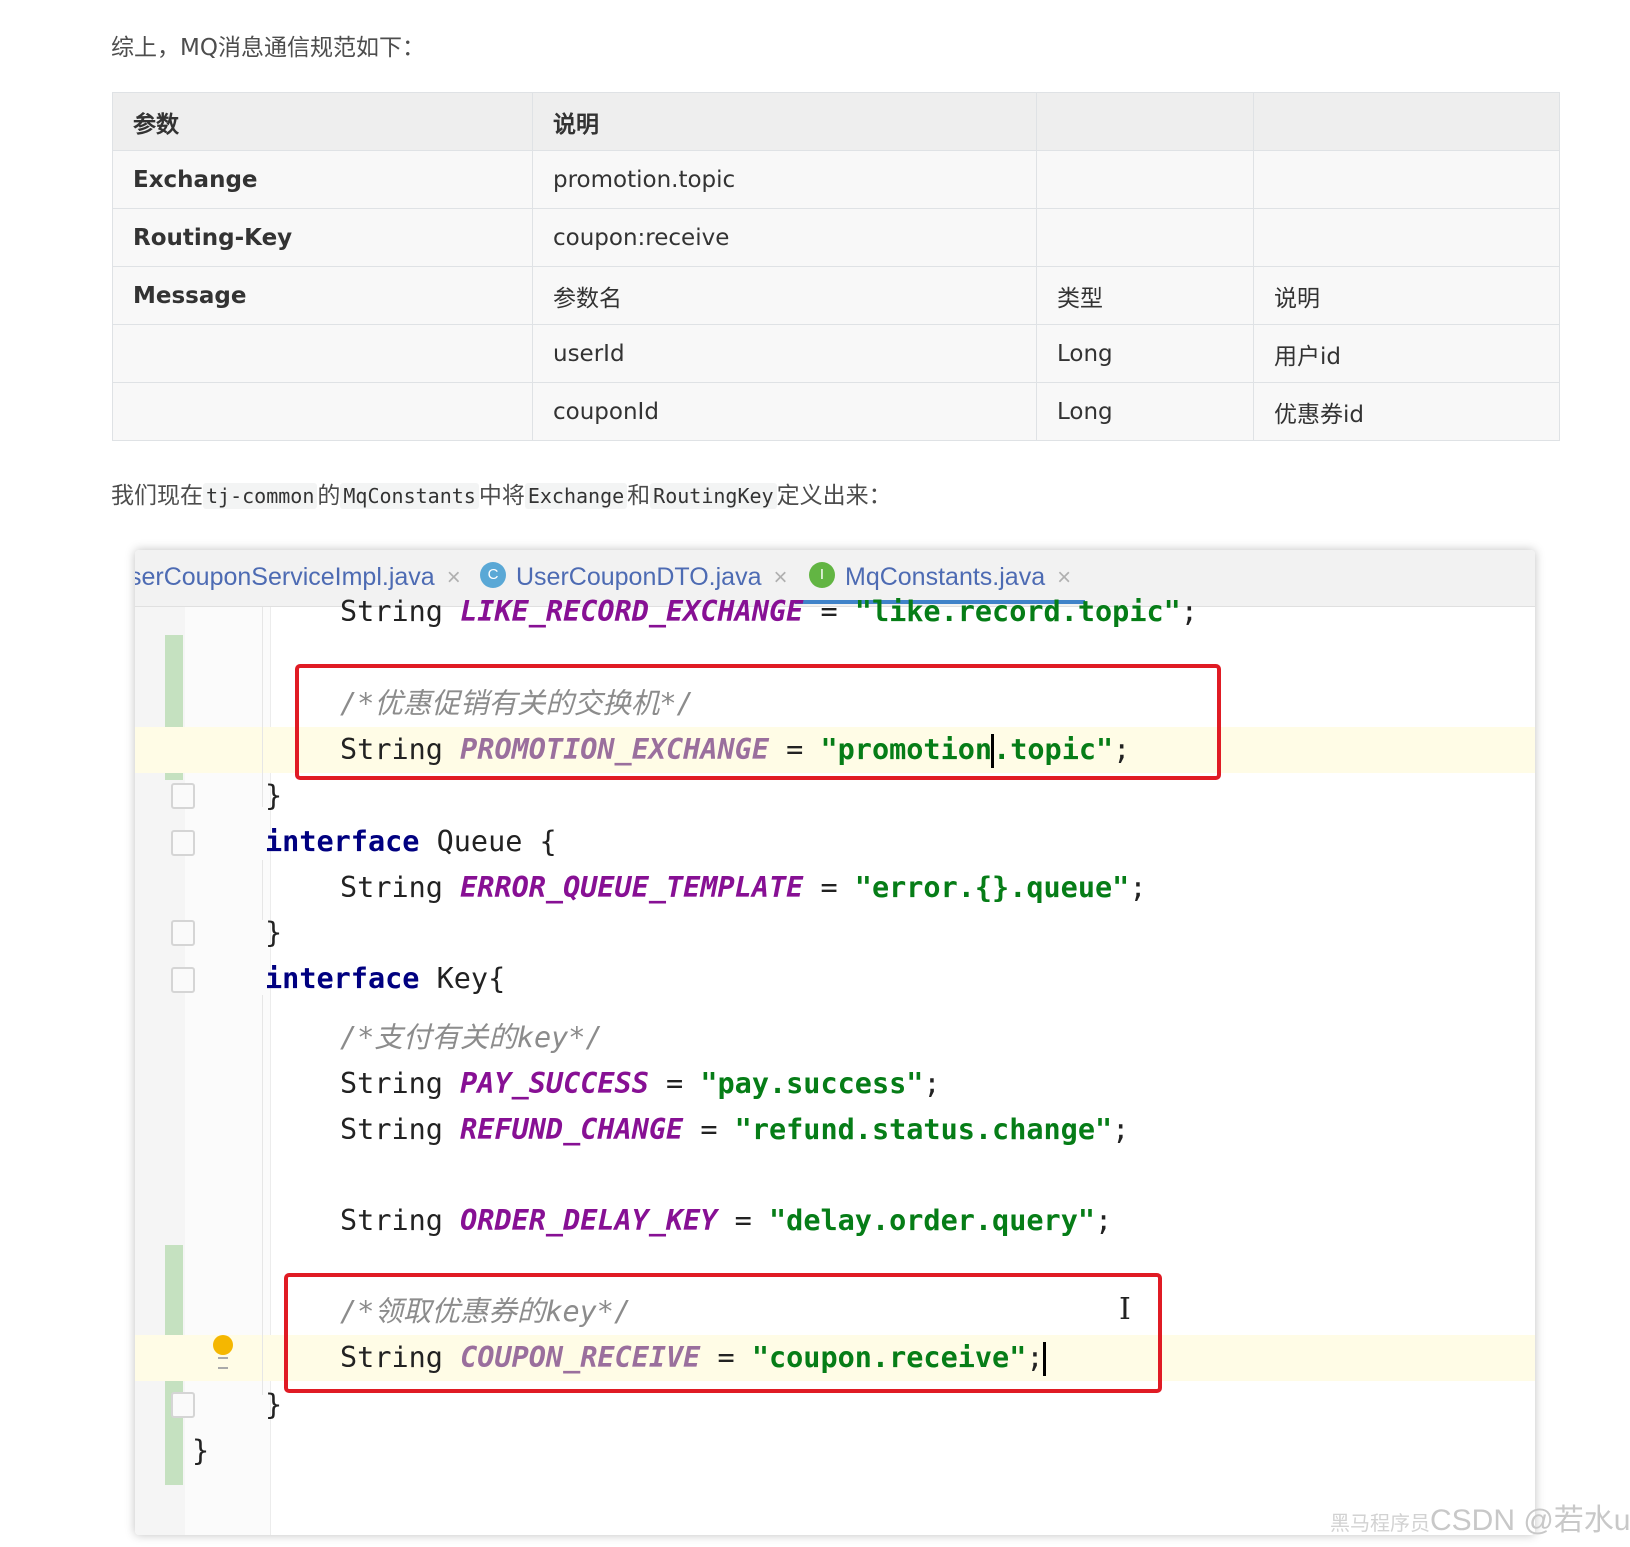  I want to click on table-cell: couponId, so click(784, 411).